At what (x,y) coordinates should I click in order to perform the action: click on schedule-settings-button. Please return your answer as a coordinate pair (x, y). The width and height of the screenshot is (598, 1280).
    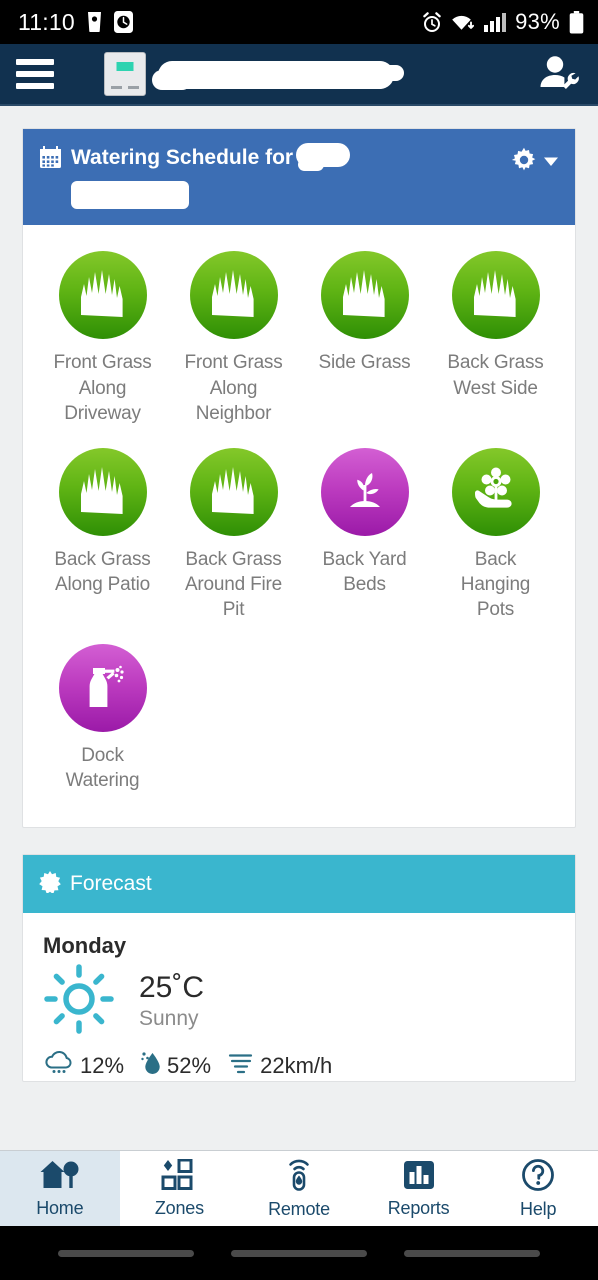
    Looking at the image, I should click on (535, 160).